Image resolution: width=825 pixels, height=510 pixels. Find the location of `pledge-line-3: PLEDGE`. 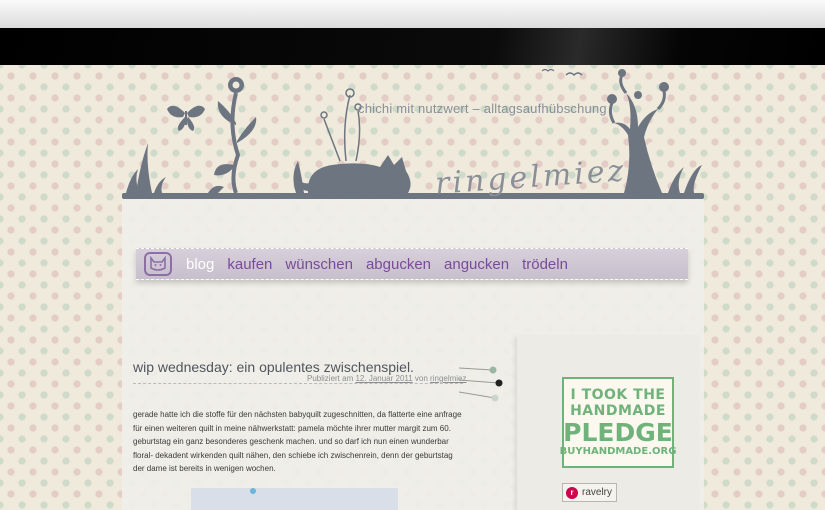

pledge-line-3: PLEDGE is located at coordinates (618, 432).